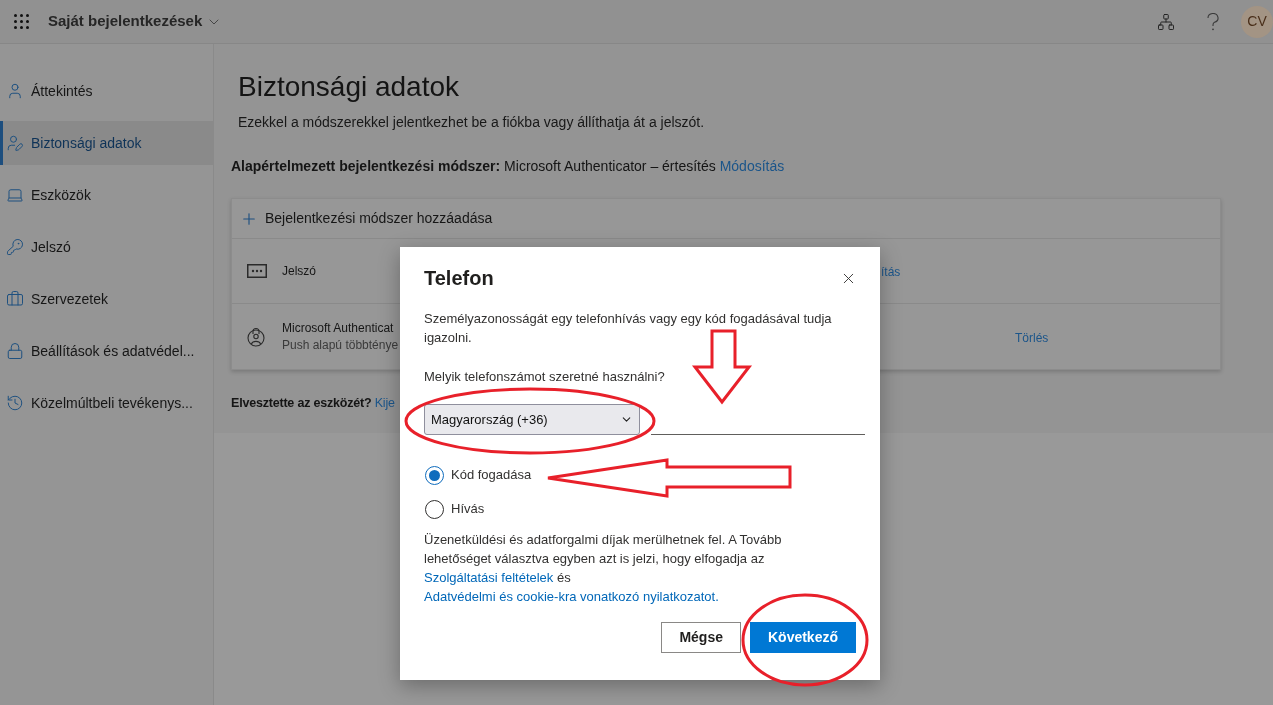 This screenshot has width=1273, height=705. Describe the element at coordinates (15, 195) in the screenshot. I see `laptop-icon` at that location.